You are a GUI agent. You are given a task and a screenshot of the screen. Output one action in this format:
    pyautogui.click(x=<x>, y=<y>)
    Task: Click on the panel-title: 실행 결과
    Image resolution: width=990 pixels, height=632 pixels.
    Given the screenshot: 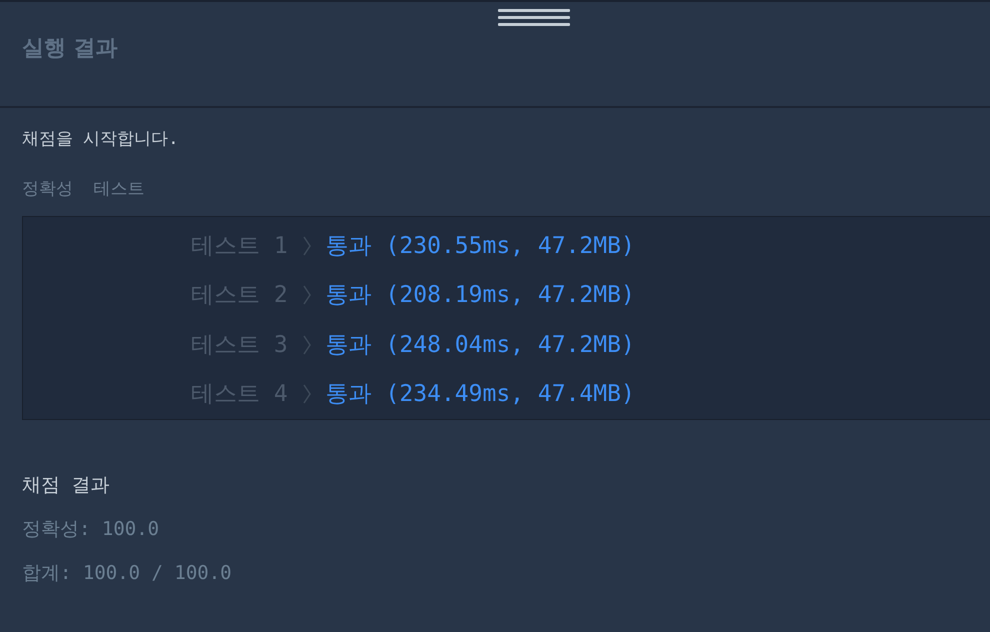 What is the action you would take?
    pyautogui.click(x=70, y=49)
    